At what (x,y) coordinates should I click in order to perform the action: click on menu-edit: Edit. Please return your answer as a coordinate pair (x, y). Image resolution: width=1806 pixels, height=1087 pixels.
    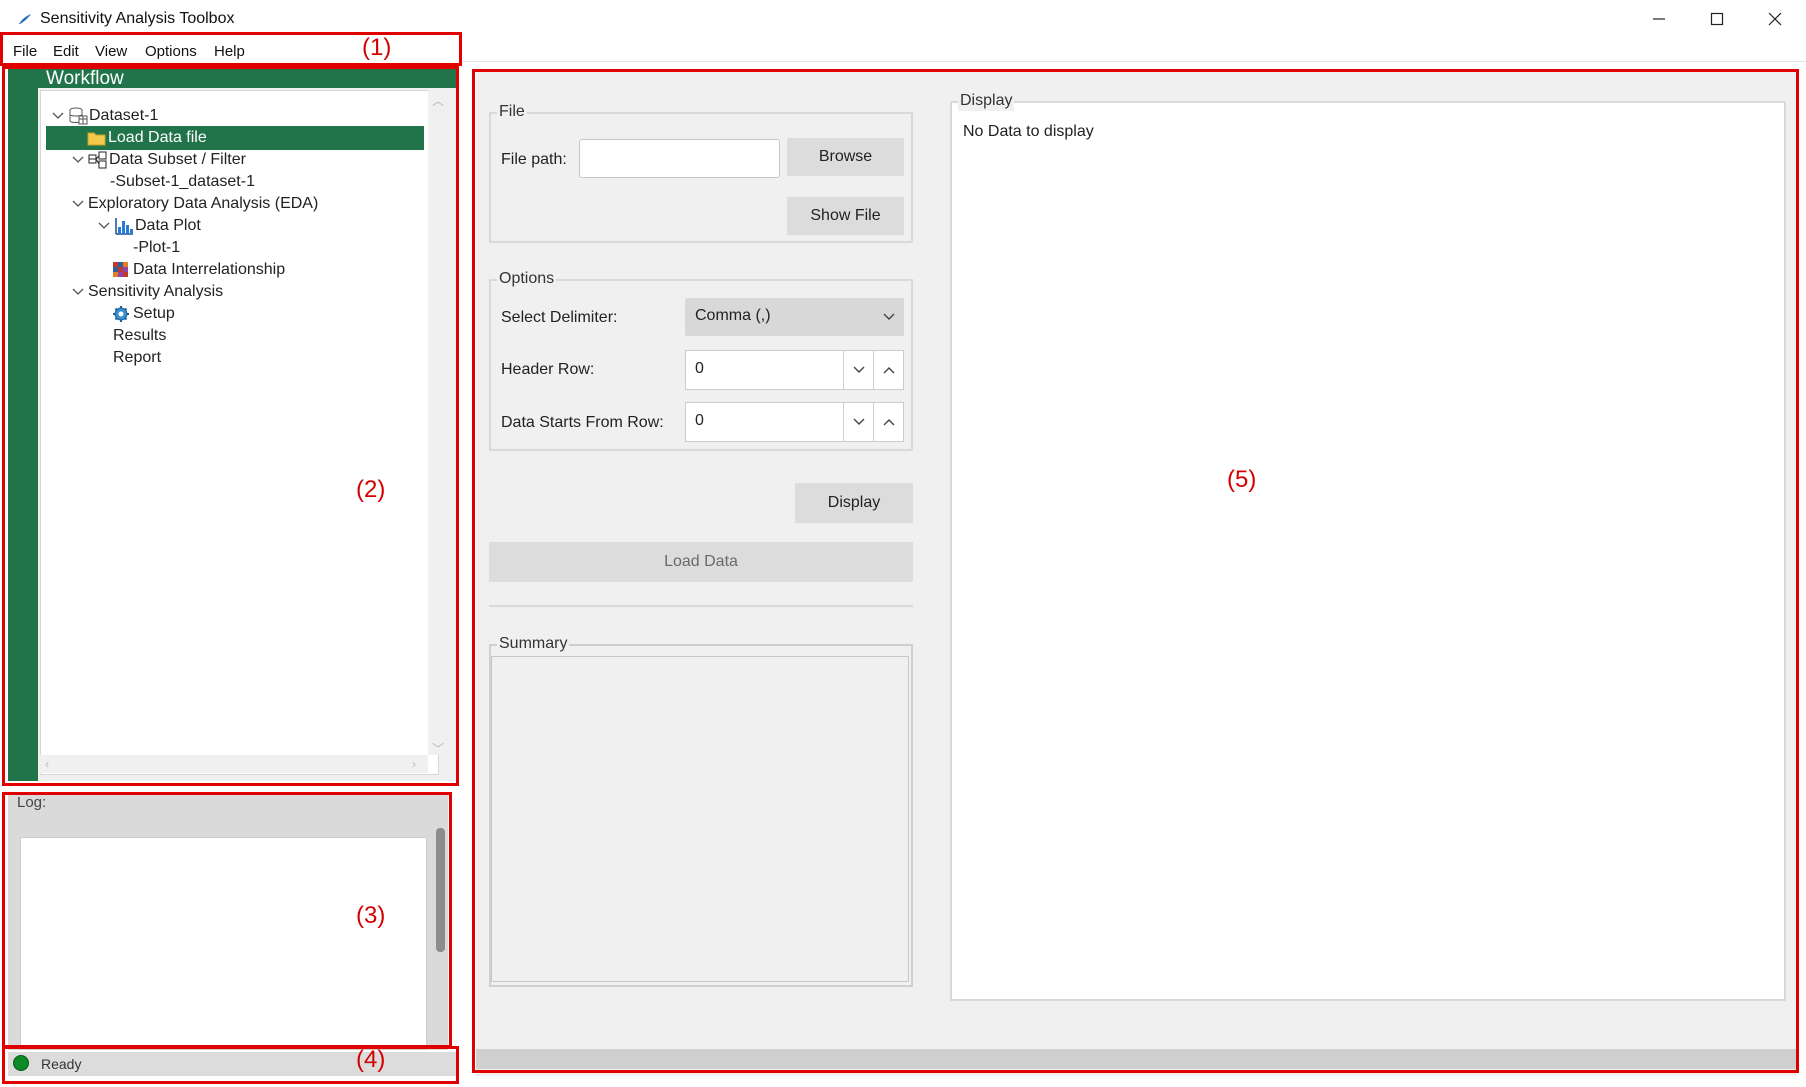
    Looking at the image, I should click on (66, 51).